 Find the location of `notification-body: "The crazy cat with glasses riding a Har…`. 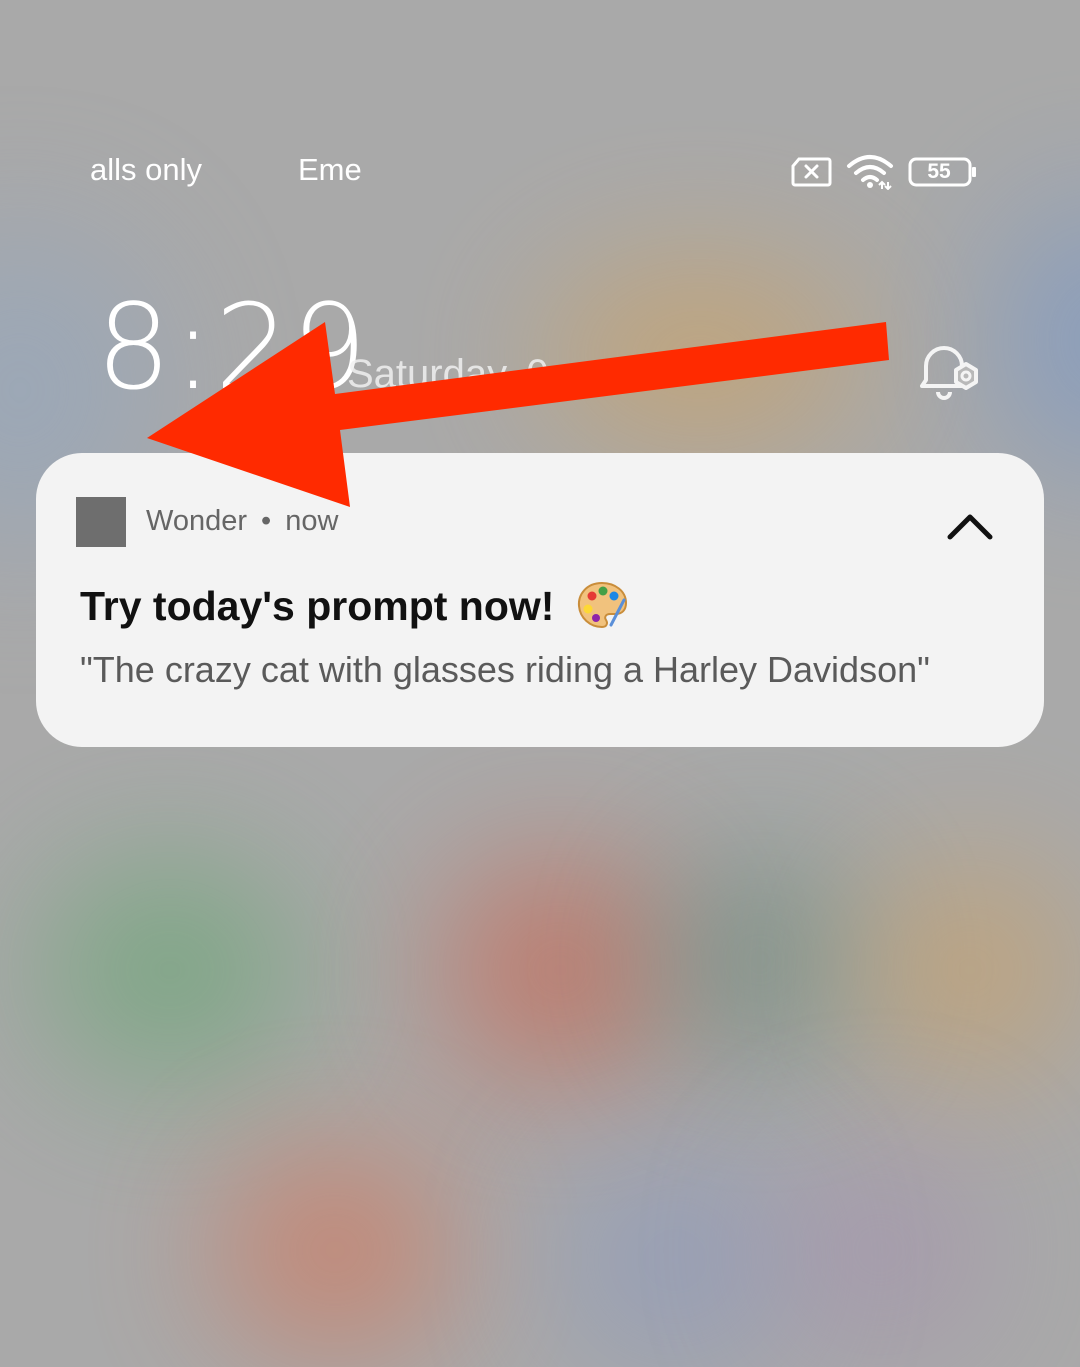

notification-body: "The crazy cat with glasses riding a Har… is located at coordinates (505, 669).